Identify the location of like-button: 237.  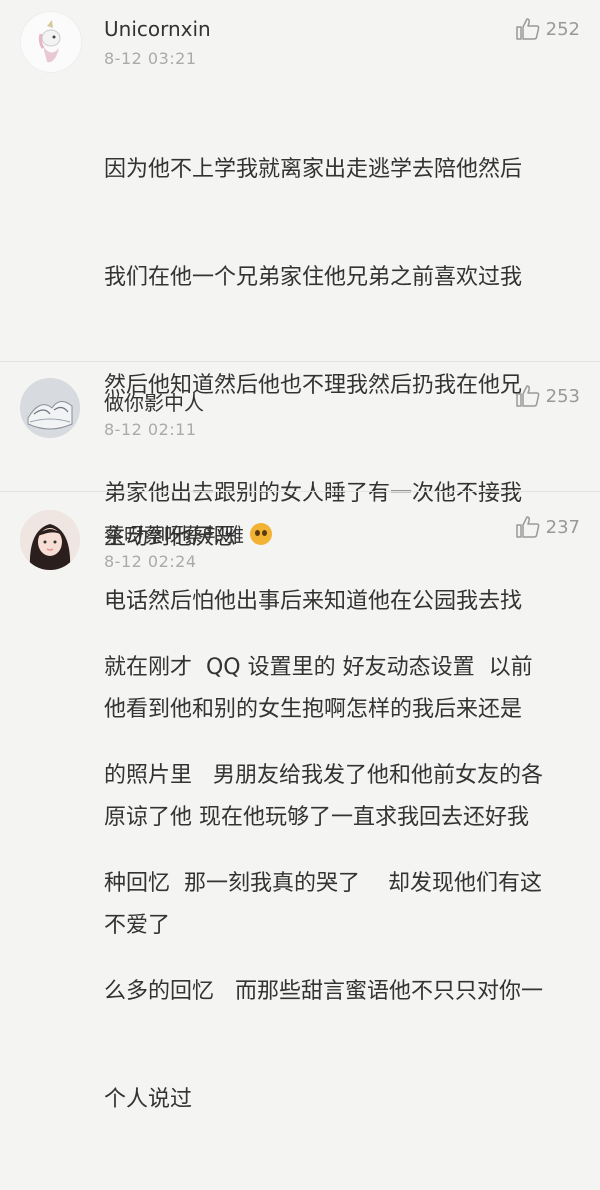
(547, 527).